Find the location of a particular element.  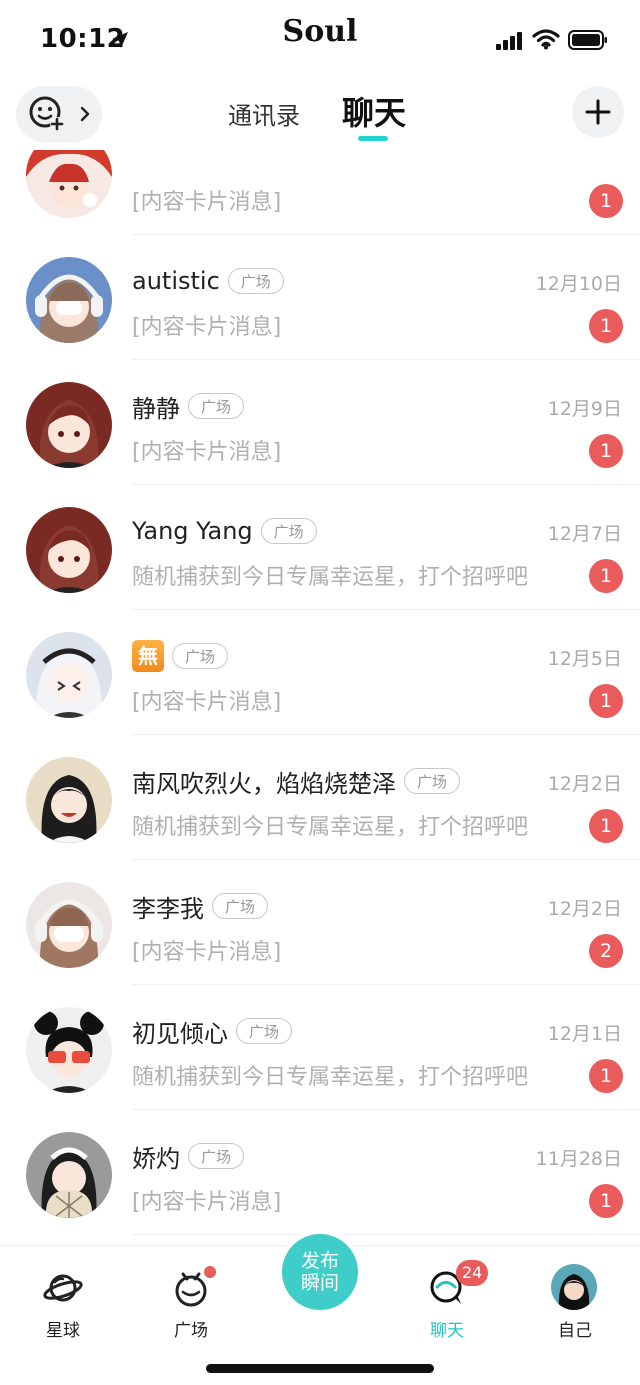

publish-moment-button: 发布 瞬间 is located at coordinates (320, 1272).